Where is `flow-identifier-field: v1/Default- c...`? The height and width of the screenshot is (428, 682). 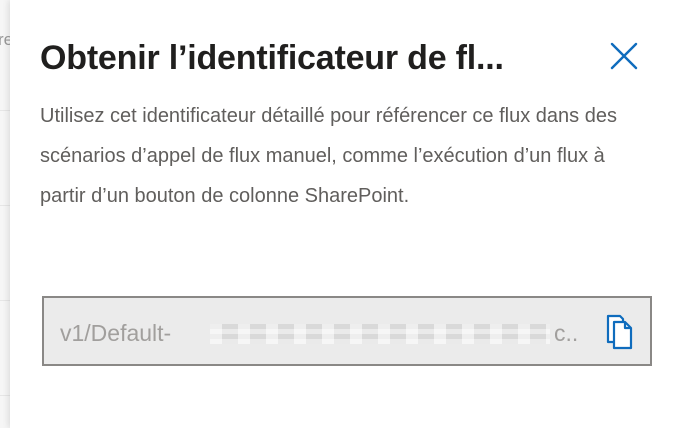
flow-identifier-field: v1/Default- c... is located at coordinates (347, 331).